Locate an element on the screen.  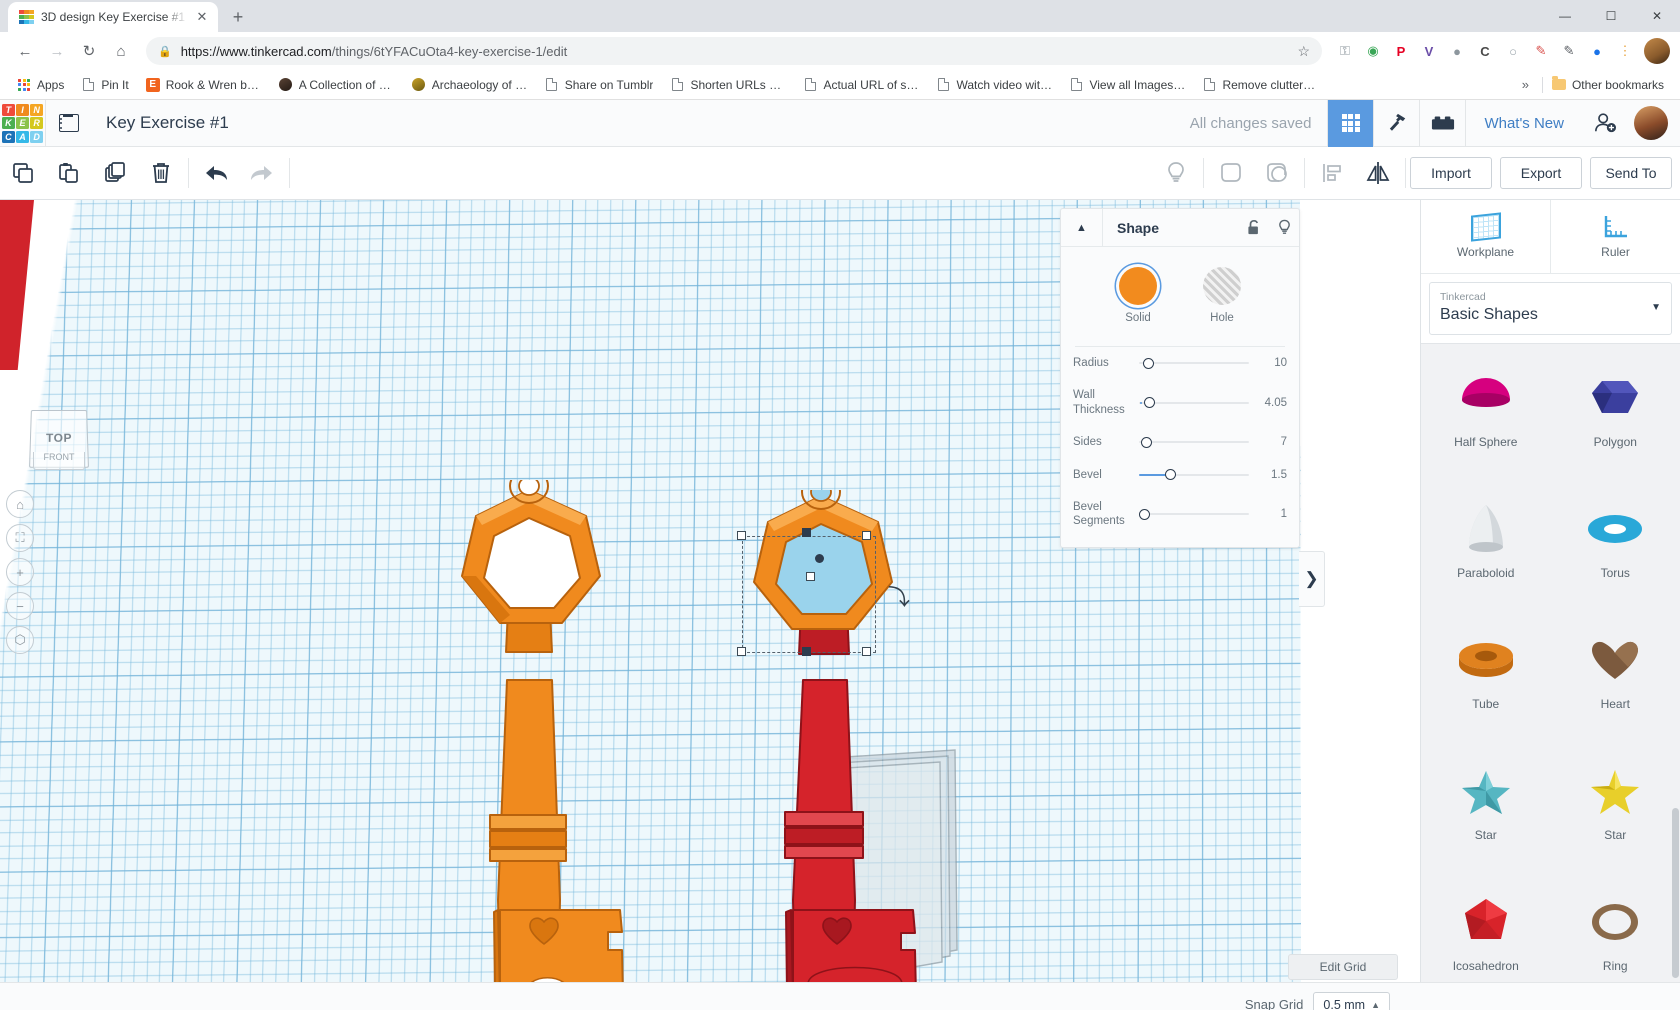
browser-tab: 3D design Key Exercise #1 | Tinke ✕ is located at coordinates (113, 17).